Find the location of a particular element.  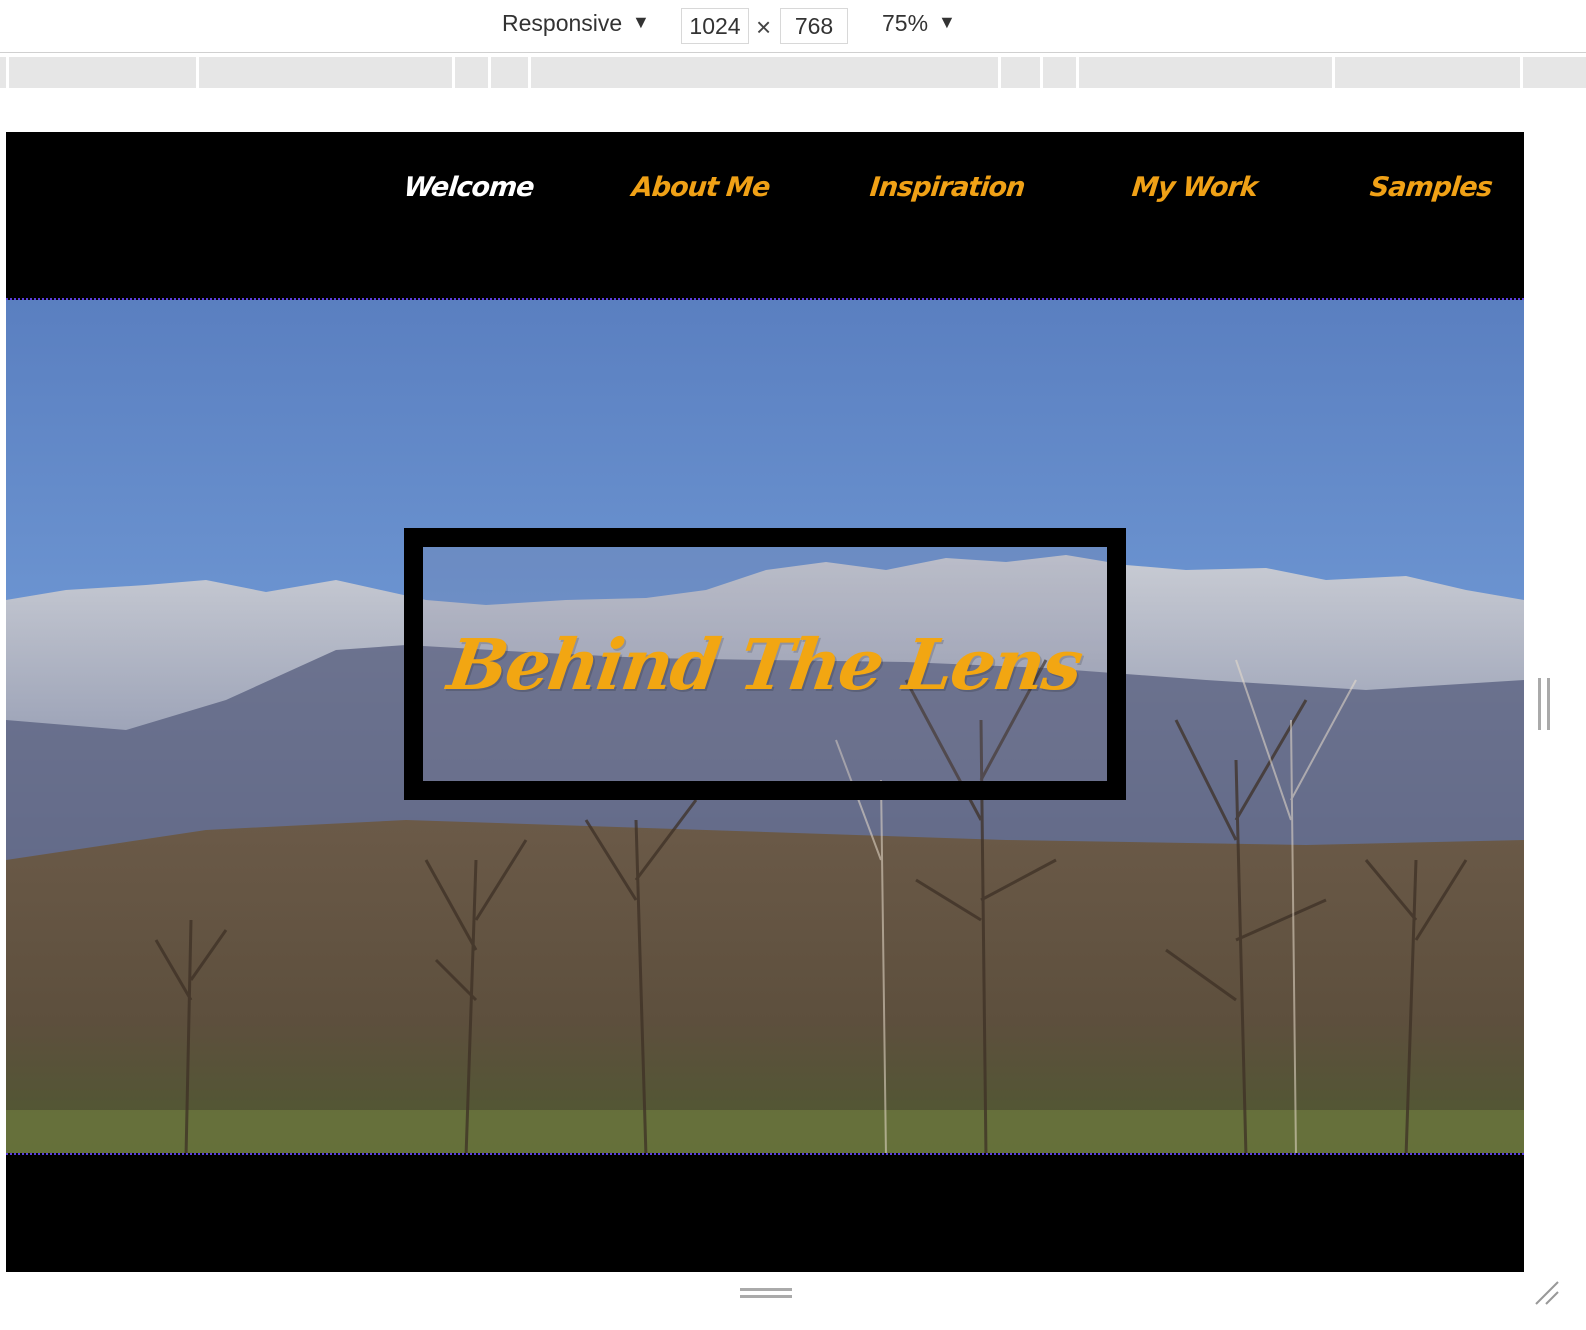

nav-inspiration: Inspiration is located at coordinates (947, 187).